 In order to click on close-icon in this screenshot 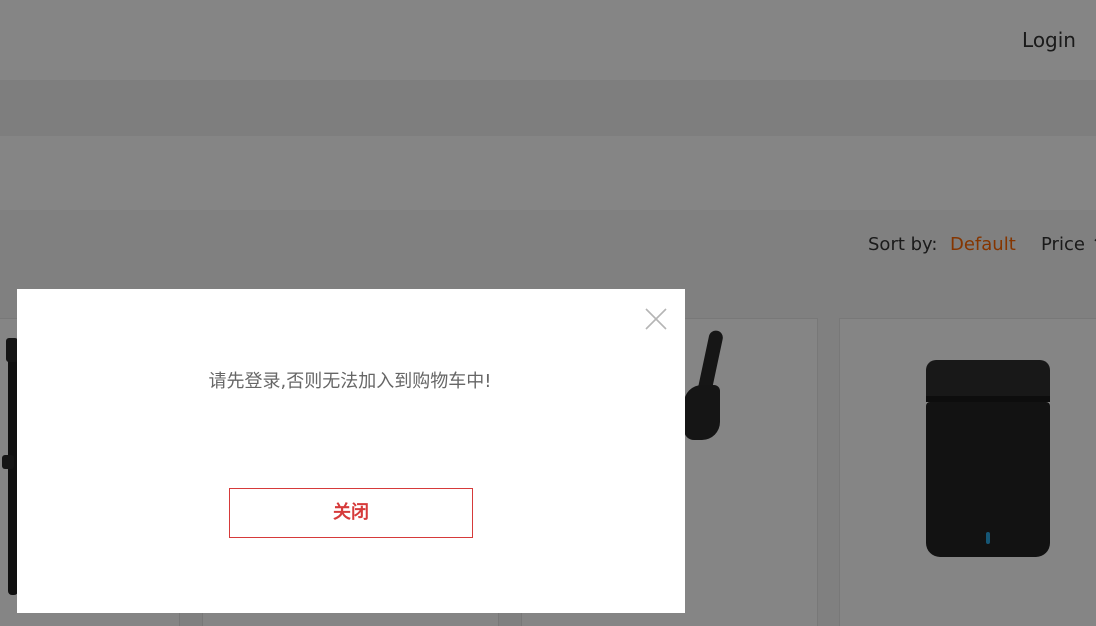, I will do `click(656, 319)`.